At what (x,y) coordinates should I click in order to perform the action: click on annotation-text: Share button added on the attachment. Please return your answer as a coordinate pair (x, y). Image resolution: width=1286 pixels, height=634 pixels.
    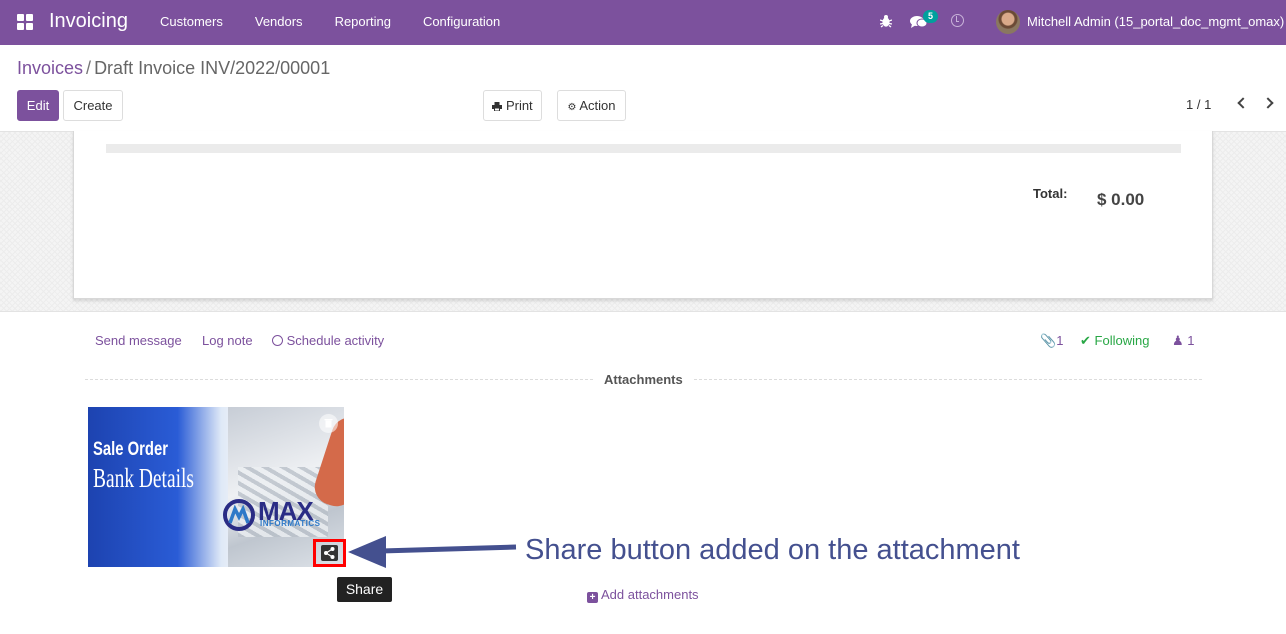
    Looking at the image, I should click on (772, 550).